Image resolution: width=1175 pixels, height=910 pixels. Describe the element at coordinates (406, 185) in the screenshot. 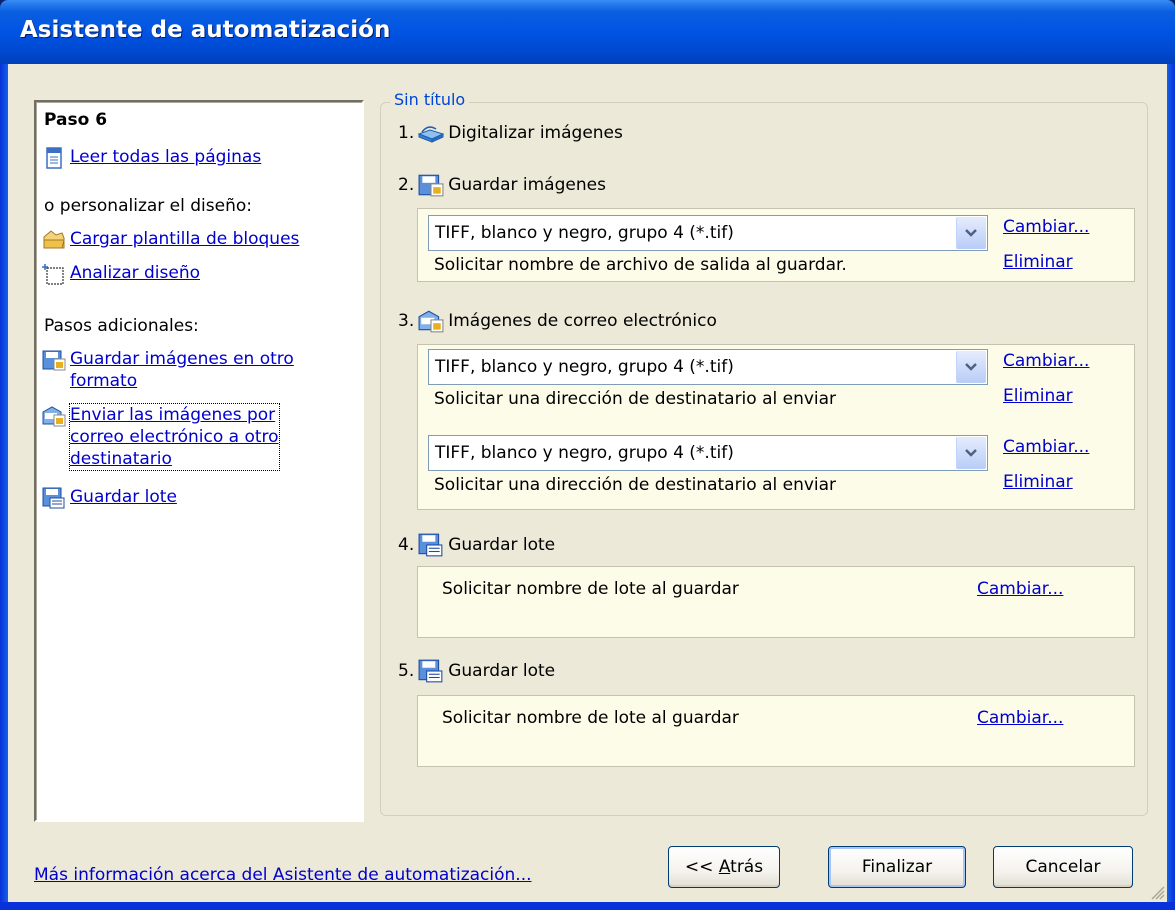

I see `step-2-number: 2.` at that location.